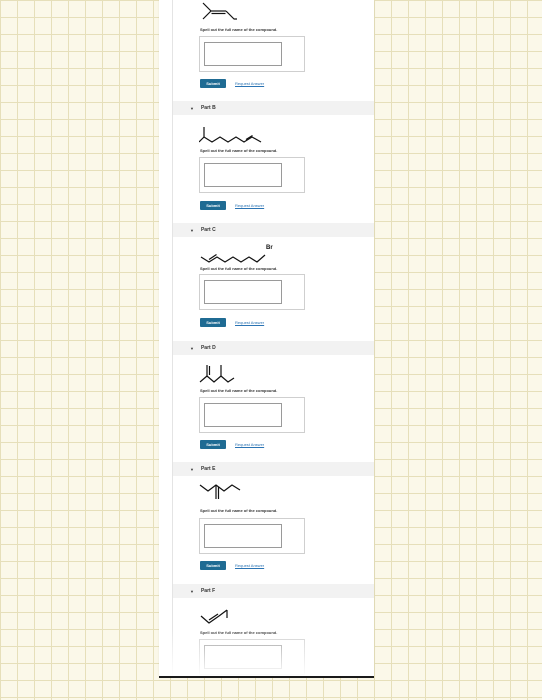  Describe the element at coordinates (208, 469) in the screenshot. I see `part-title: Part E` at that location.